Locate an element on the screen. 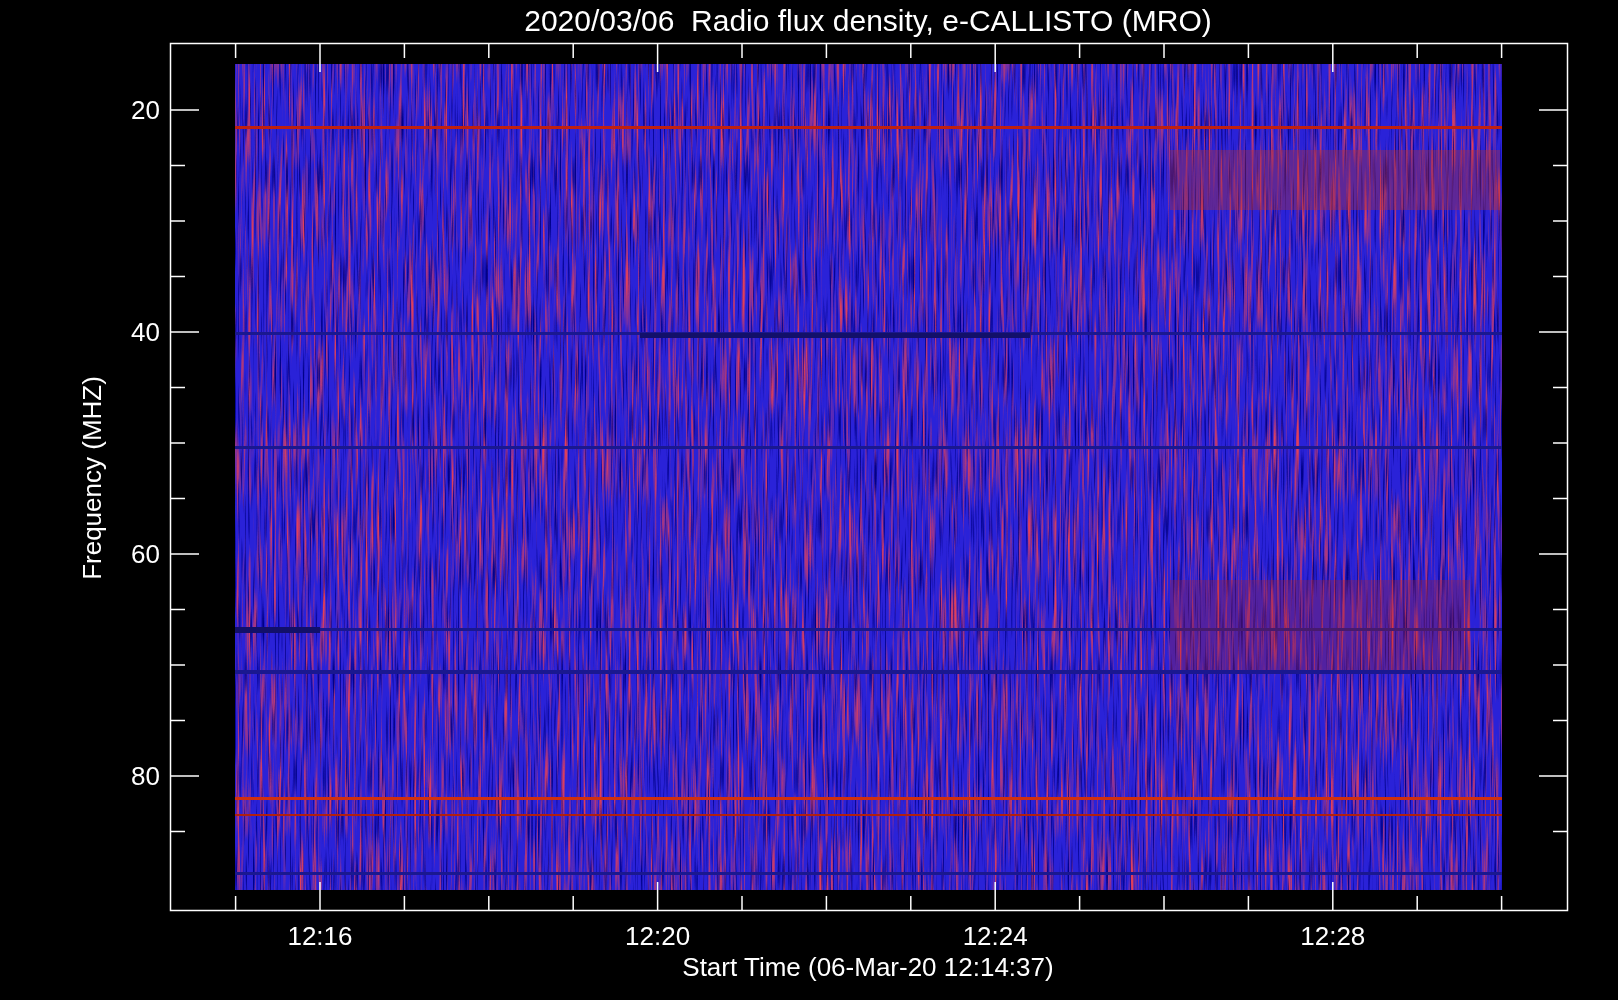 The width and height of the screenshot is (1618, 1000). tick-label: 80 is located at coordinates (145, 776).